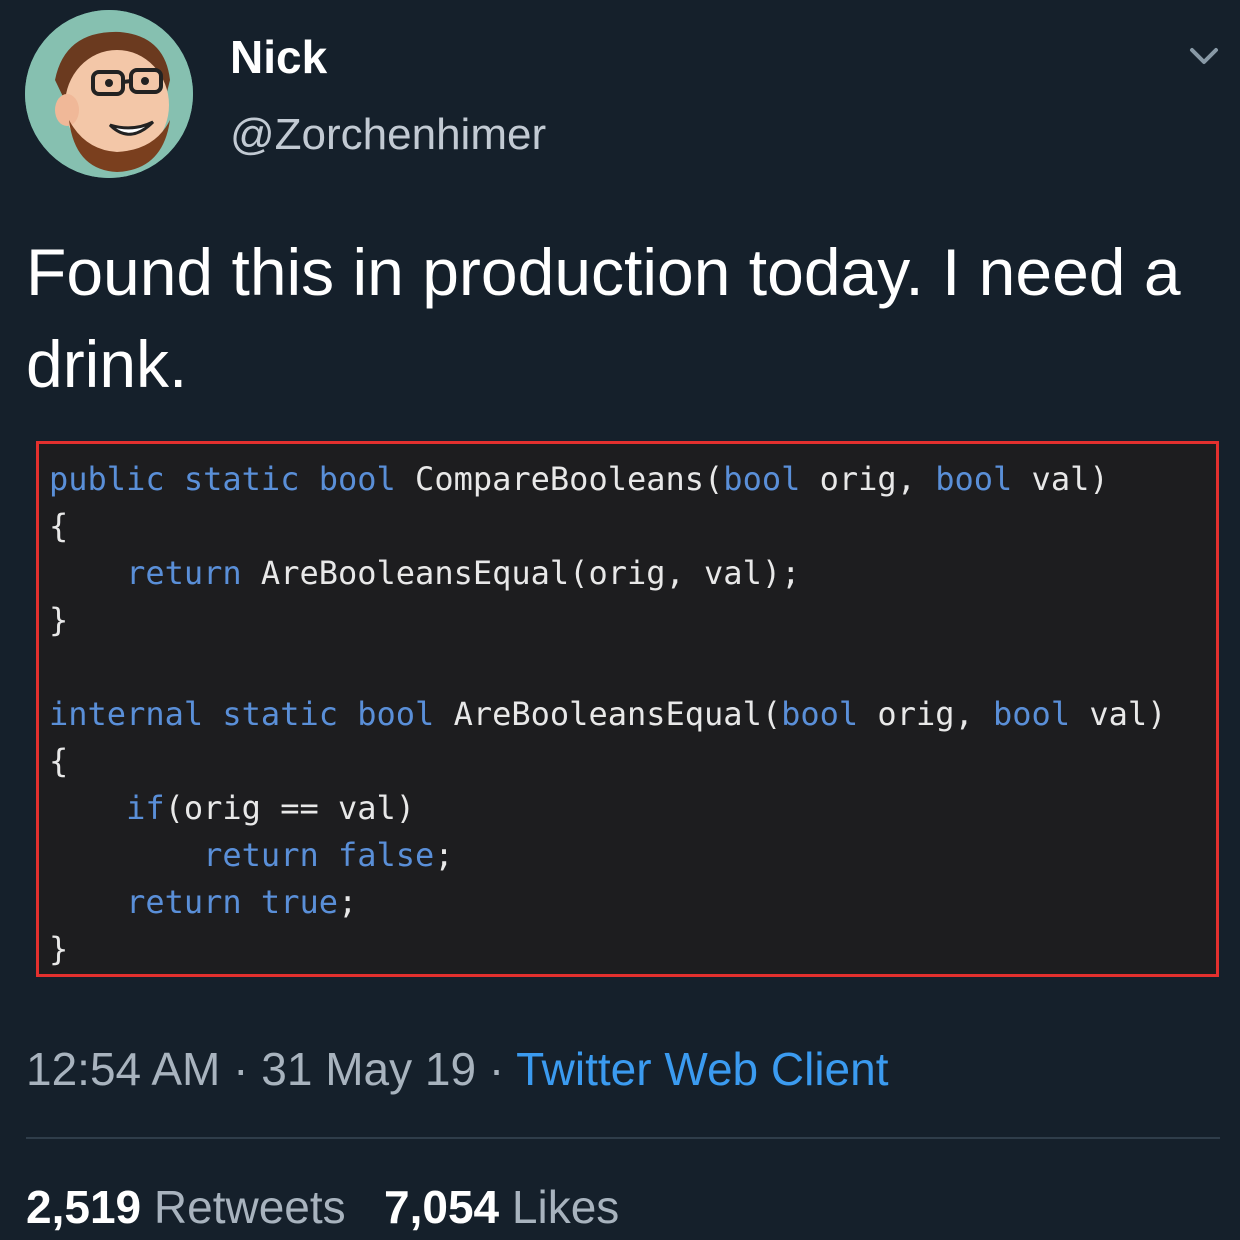  Describe the element at coordinates (249, 1207) in the screenshot. I see `retweets-label: Retweets` at that location.